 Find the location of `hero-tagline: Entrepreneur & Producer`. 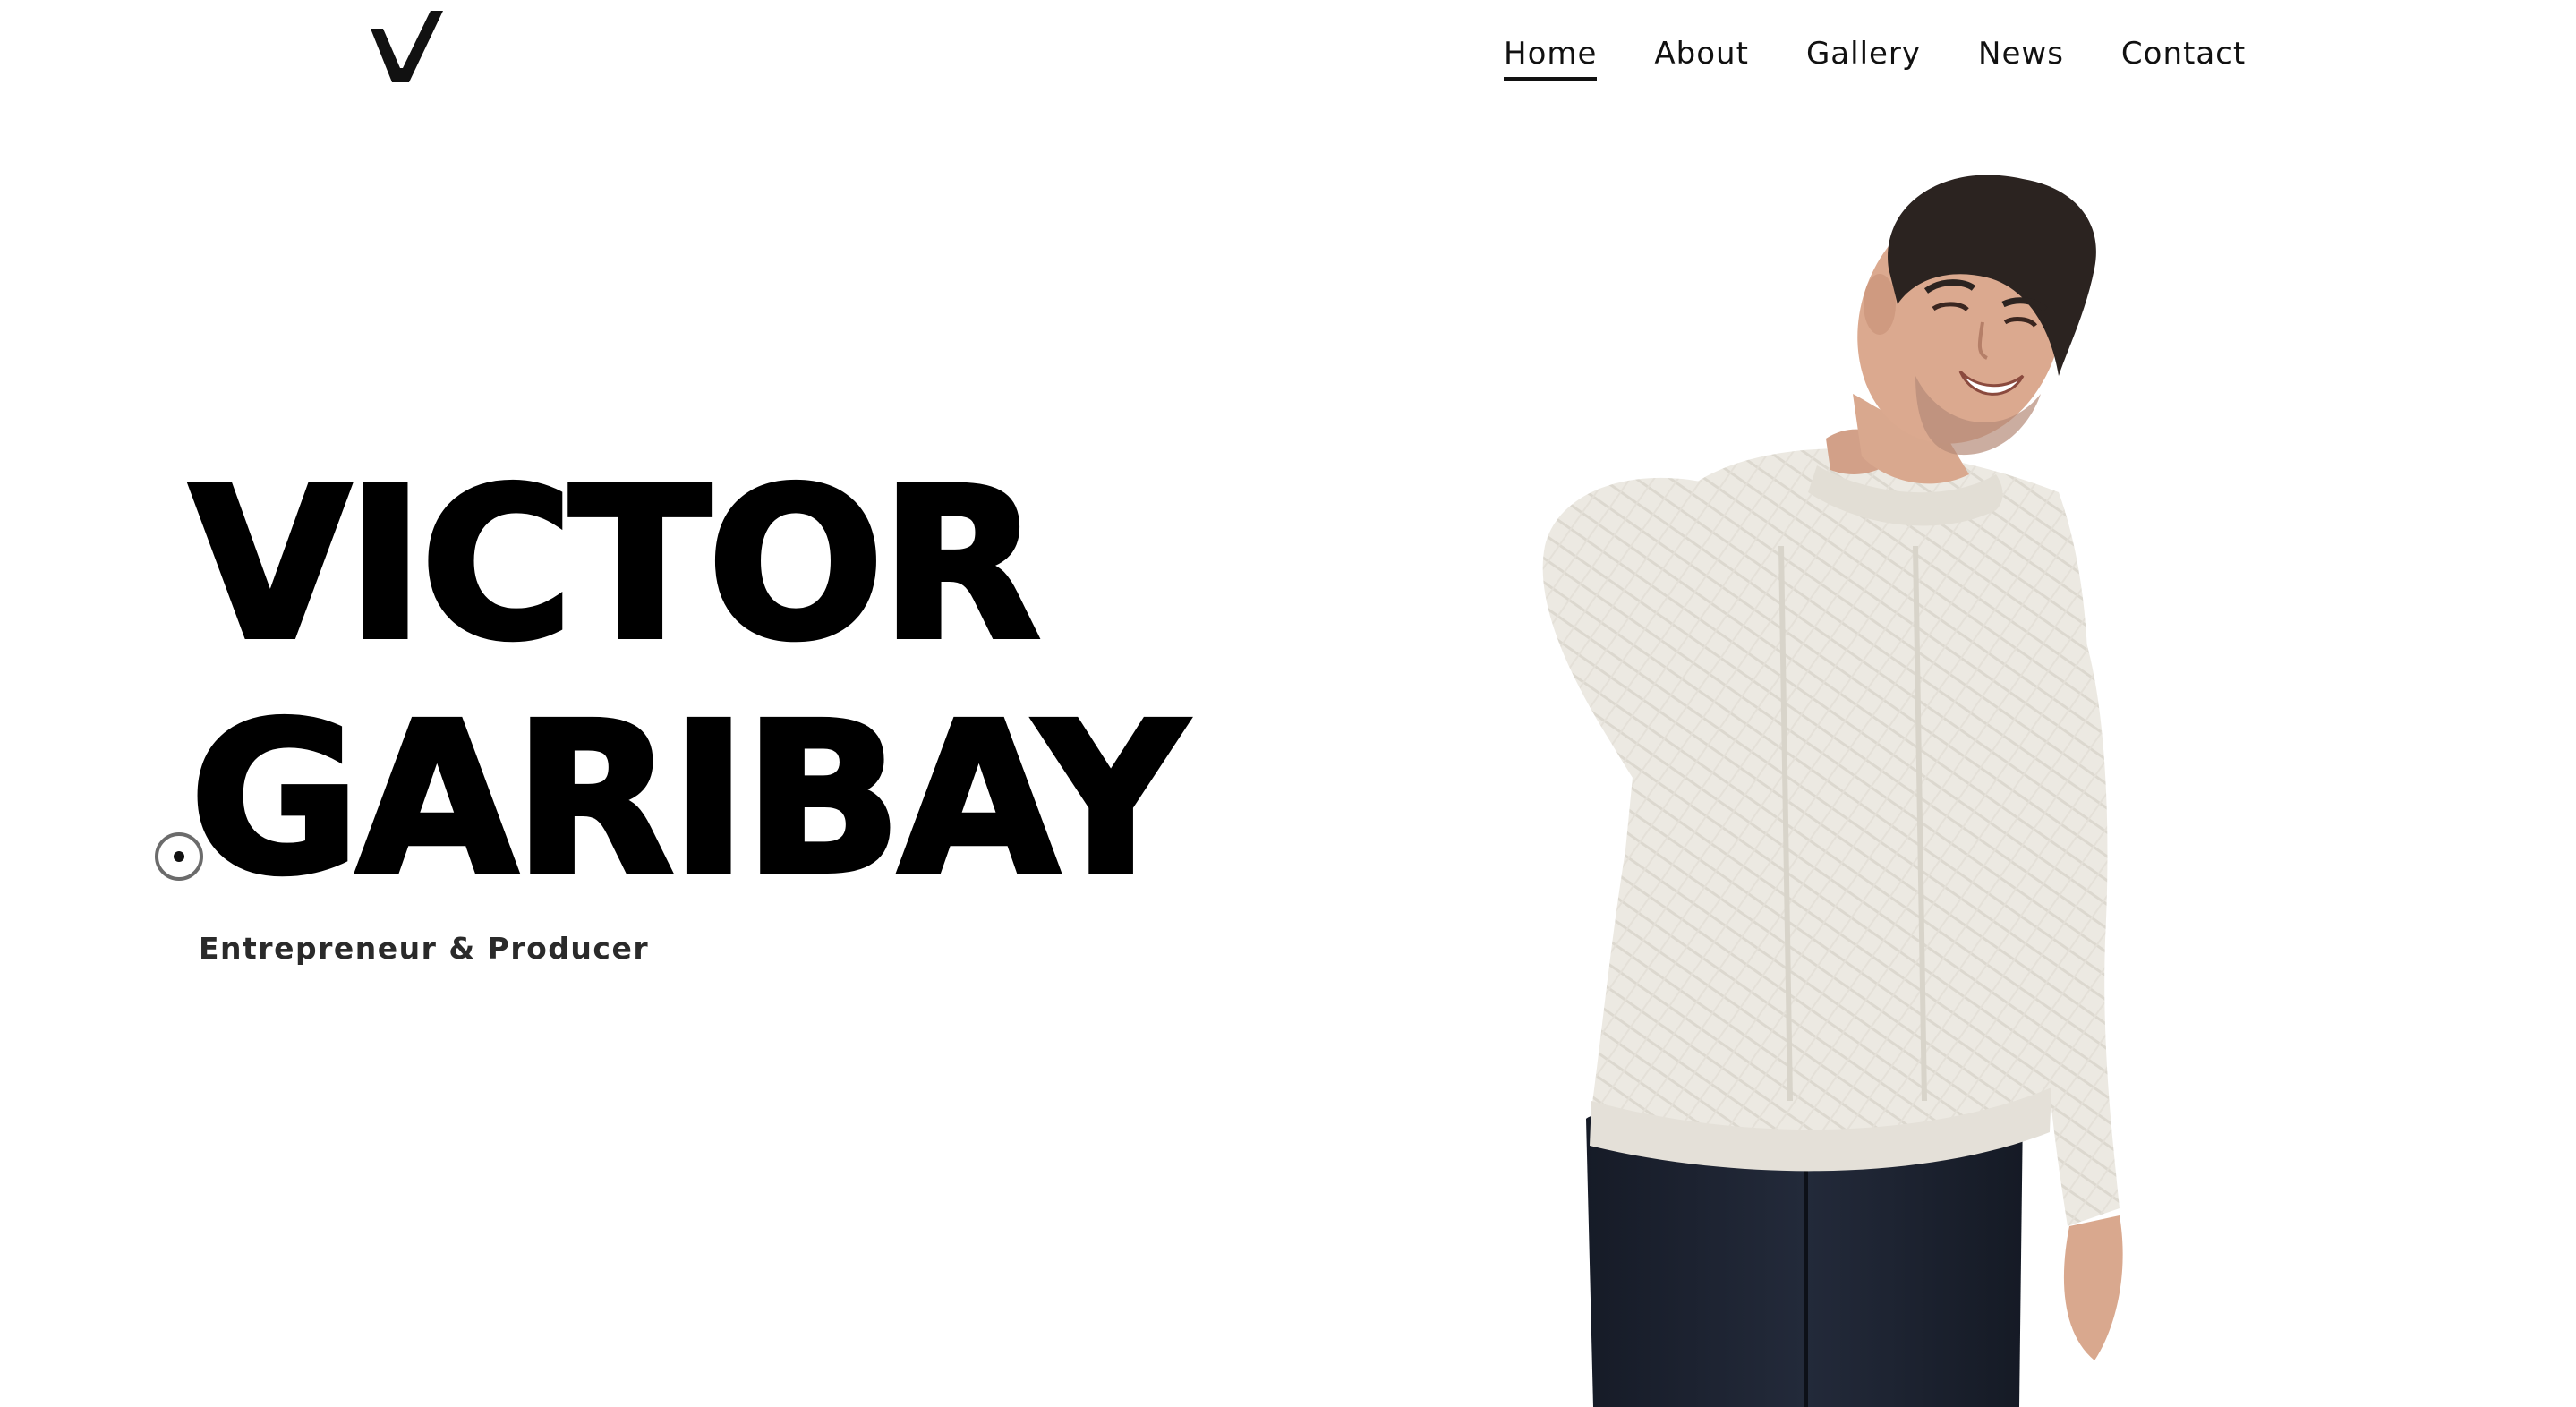

hero-tagline: Entrepreneur & Producer is located at coordinates (424, 948).